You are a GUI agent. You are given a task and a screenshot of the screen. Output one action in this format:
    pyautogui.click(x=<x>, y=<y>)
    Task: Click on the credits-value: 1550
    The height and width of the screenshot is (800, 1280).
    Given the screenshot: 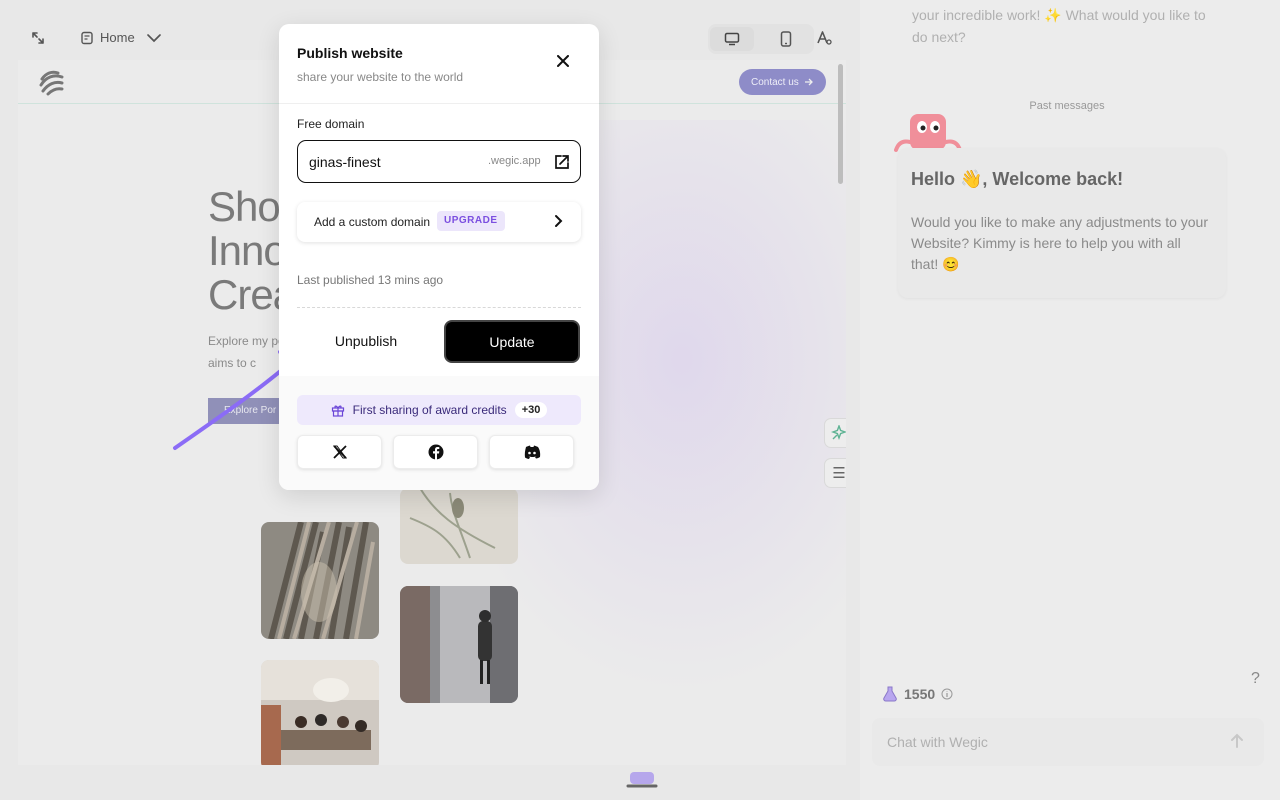 What is the action you would take?
    pyautogui.click(x=920, y=694)
    